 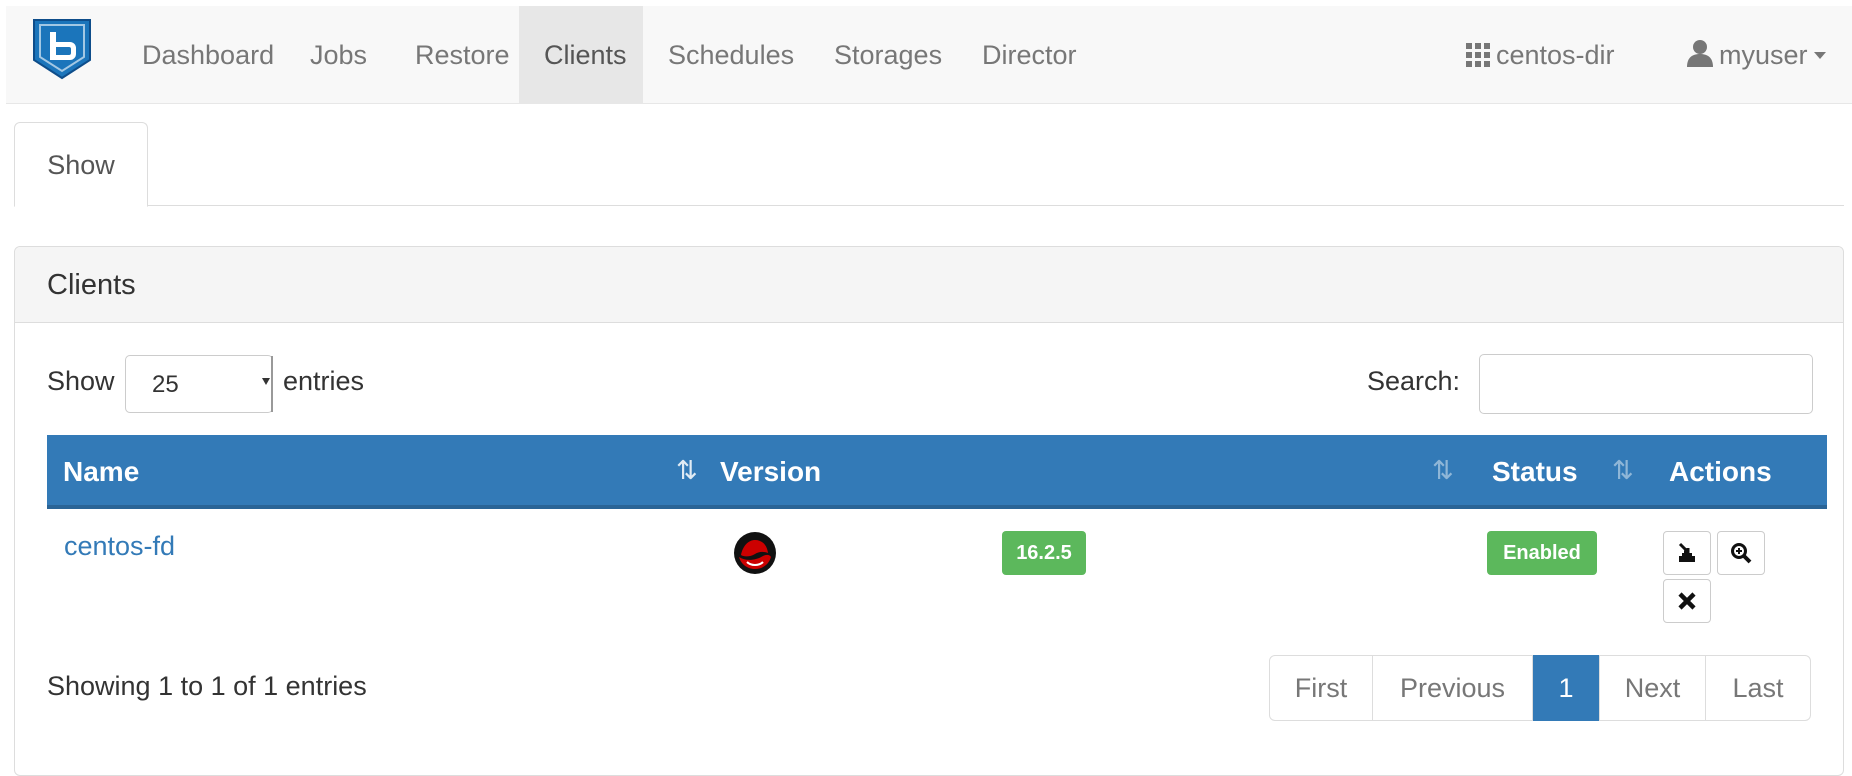 What do you see at coordinates (81, 381) in the screenshot?
I see `length-label: Show` at bounding box center [81, 381].